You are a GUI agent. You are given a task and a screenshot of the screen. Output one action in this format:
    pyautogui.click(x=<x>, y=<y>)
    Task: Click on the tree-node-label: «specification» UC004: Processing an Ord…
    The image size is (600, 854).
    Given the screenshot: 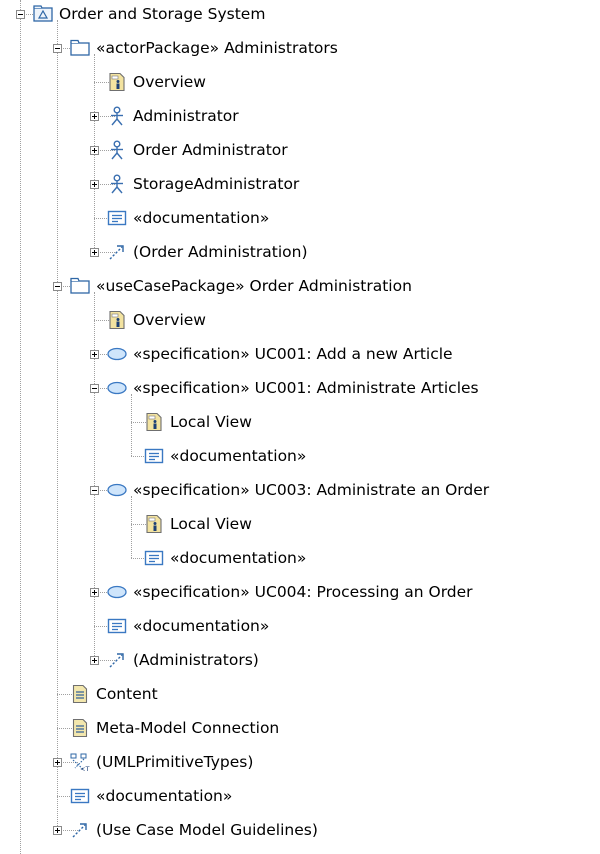 What is the action you would take?
    pyautogui.click(x=303, y=592)
    